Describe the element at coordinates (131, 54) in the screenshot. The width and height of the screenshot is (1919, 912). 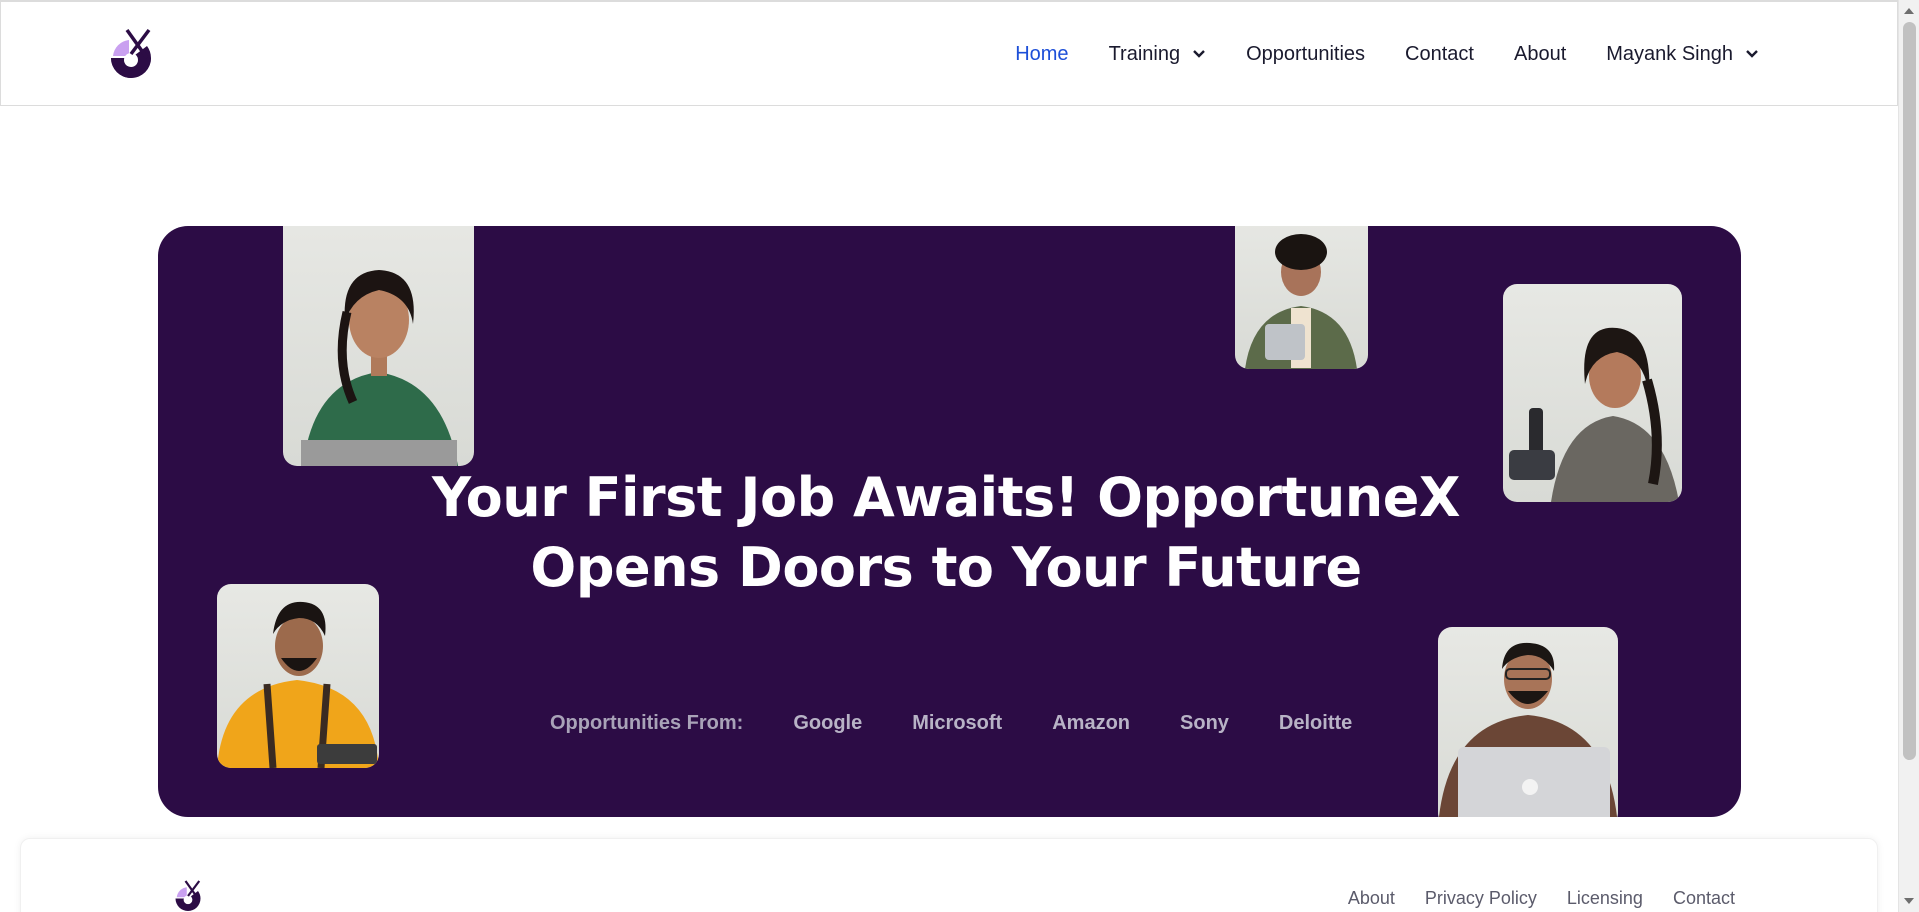
I see `opportunex-logo-icon` at that location.